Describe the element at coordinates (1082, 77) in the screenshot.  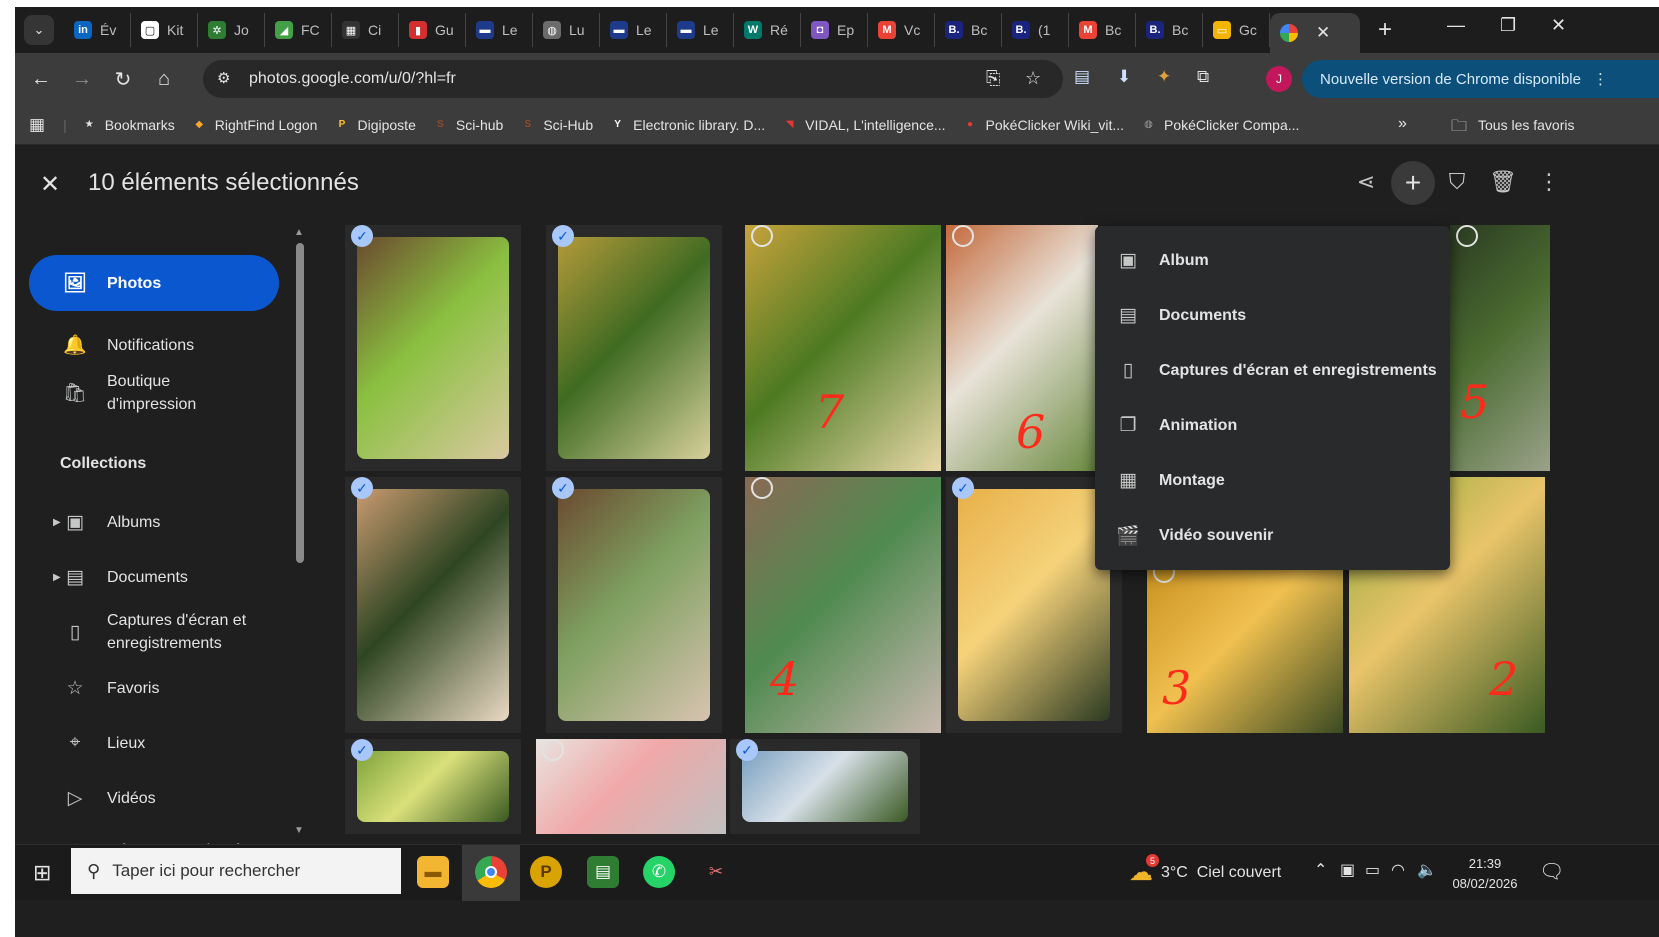
I see `extension-doc-icon: ▤` at that location.